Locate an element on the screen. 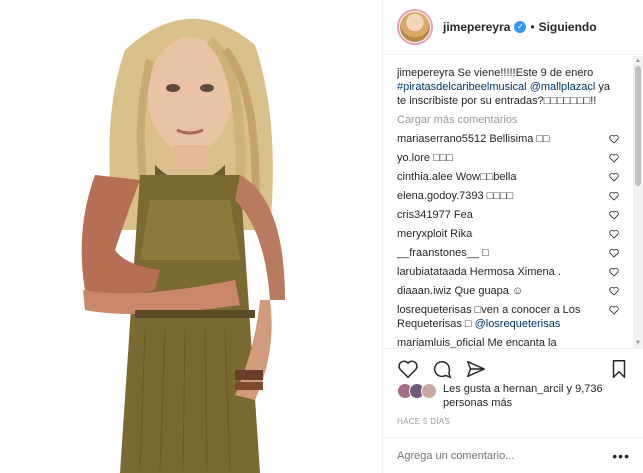  add-comment-bar: ••• is located at coordinates (513, 455).